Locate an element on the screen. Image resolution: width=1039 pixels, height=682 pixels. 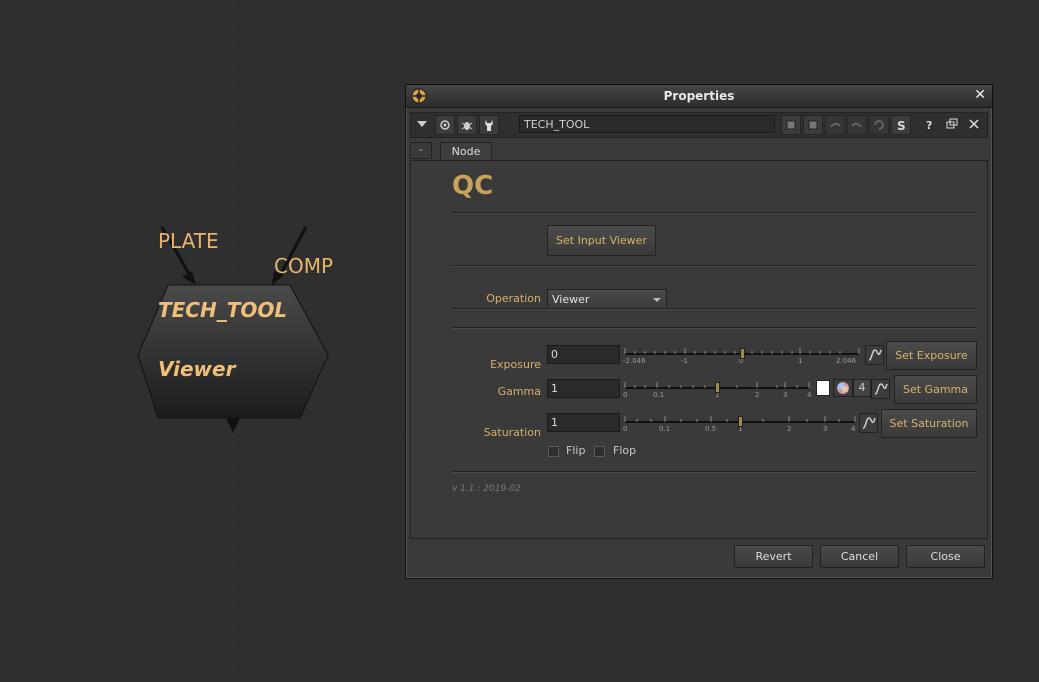
redo-icon is located at coordinates (857, 125).